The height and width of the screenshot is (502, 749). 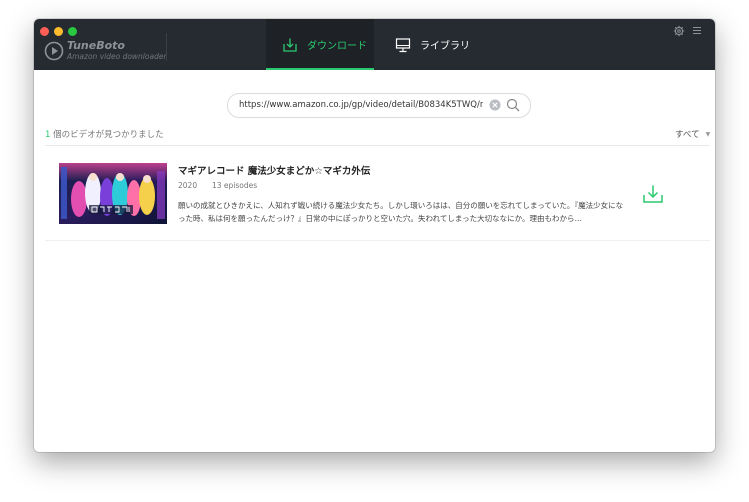 I want to click on video-year: 2020, so click(x=188, y=185).